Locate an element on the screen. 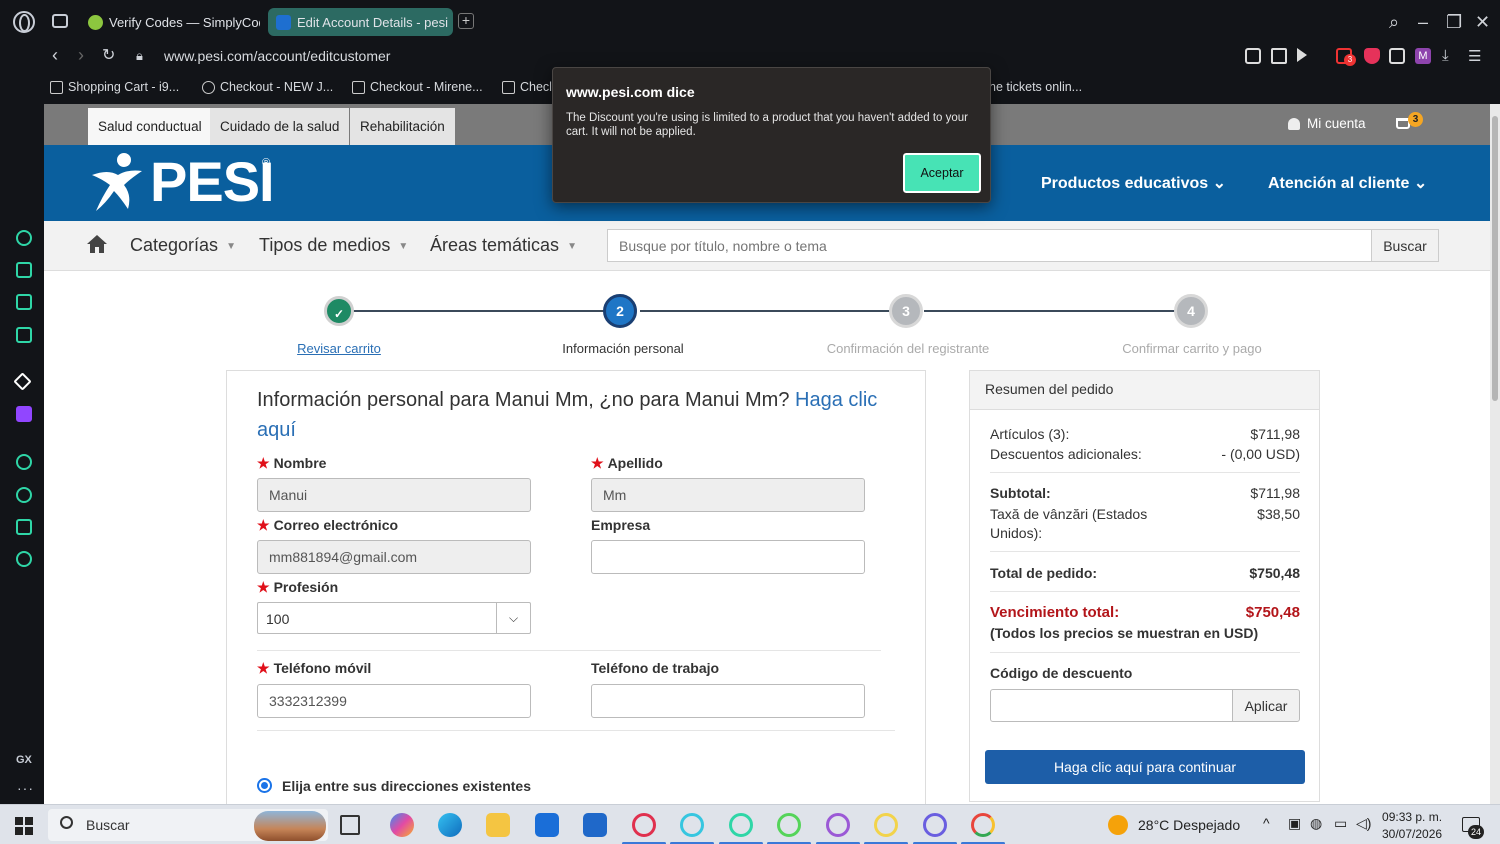 The width and height of the screenshot is (1500, 844). volume-icon: ◁) is located at coordinates (1363, 823).